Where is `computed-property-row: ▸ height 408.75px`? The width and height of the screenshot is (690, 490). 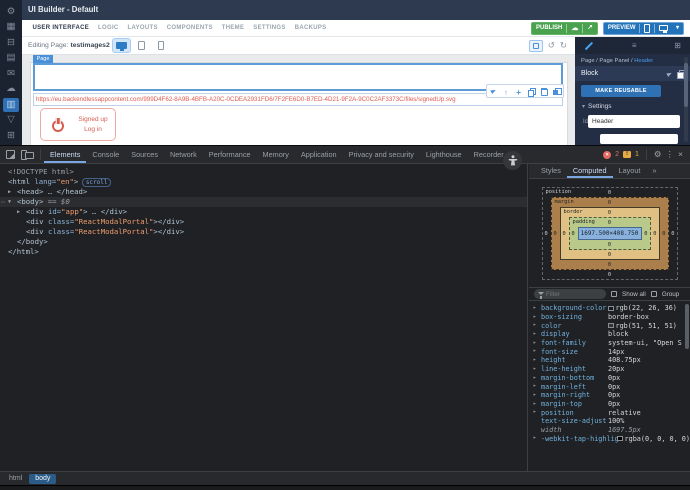
computed-property-row: ▸ height 408.75px is located at coordinates (609, 360).